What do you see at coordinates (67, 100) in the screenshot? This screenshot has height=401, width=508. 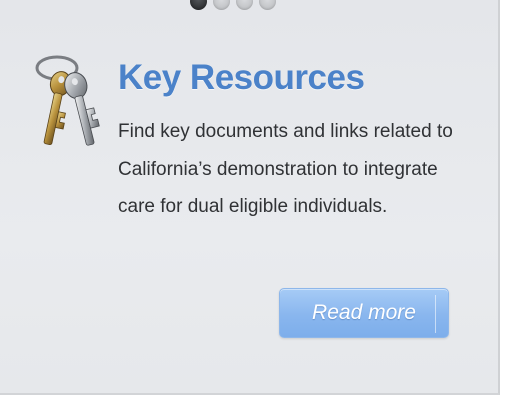 I see `keys-icon` at bounding box center [67, 100].